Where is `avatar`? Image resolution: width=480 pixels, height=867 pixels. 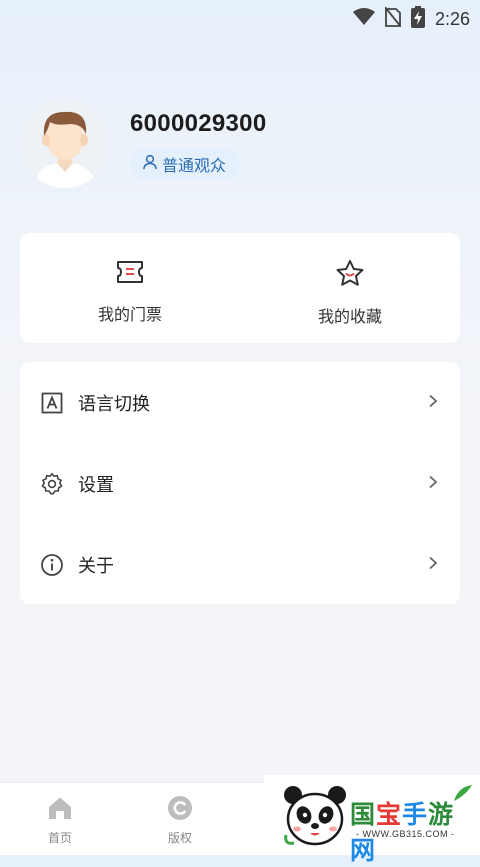 avatar is located at coordinates (65, 143).